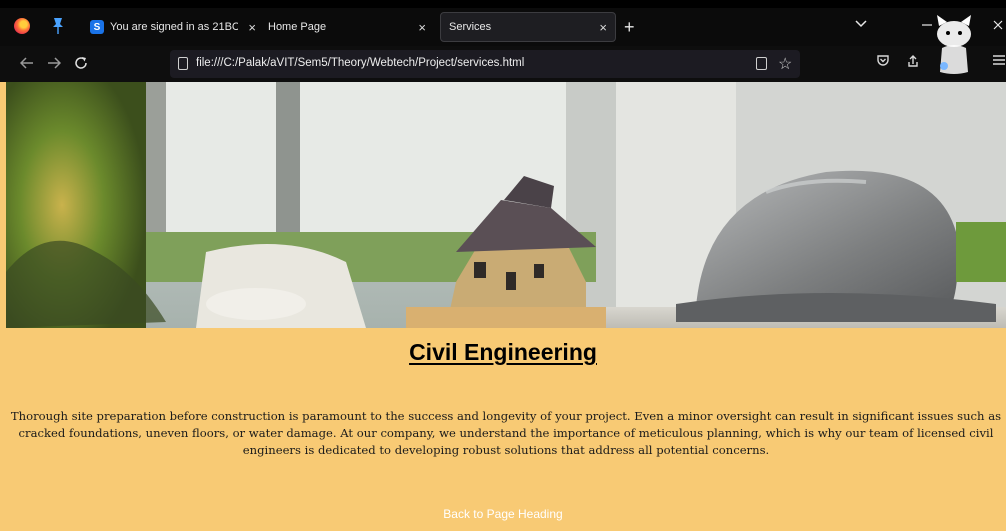  I want to click on cat-sticker-icon, so click(954, 44).